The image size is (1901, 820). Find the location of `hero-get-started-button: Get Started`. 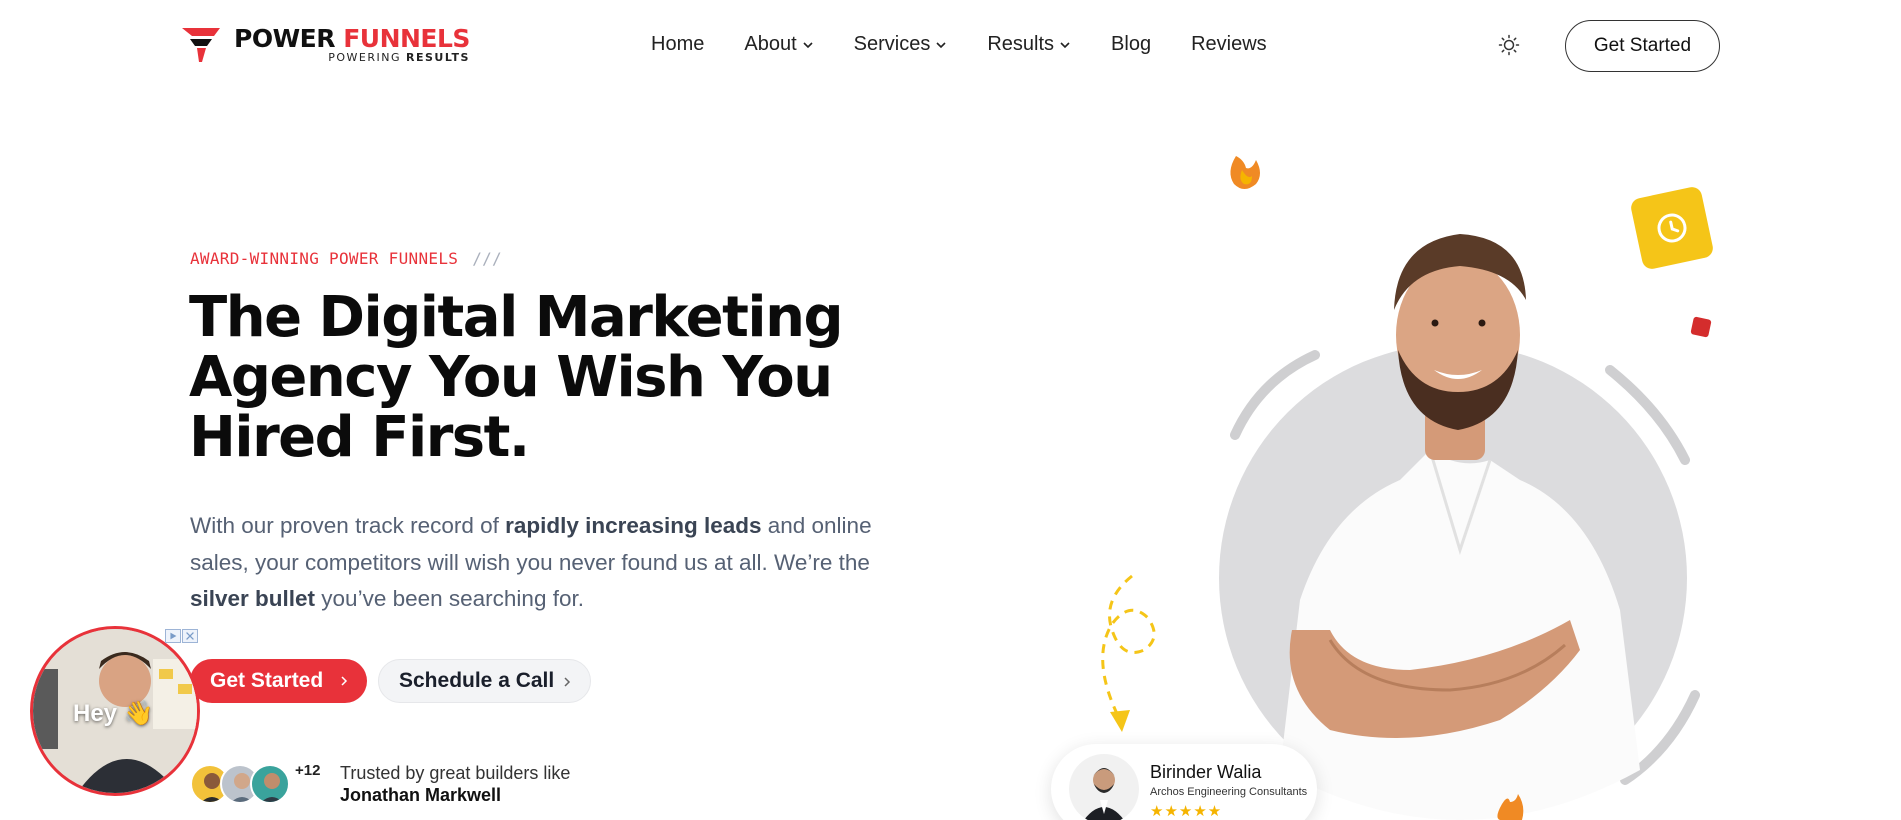

hero-get-started-button: Get Started is located at coordinates (278, 681).